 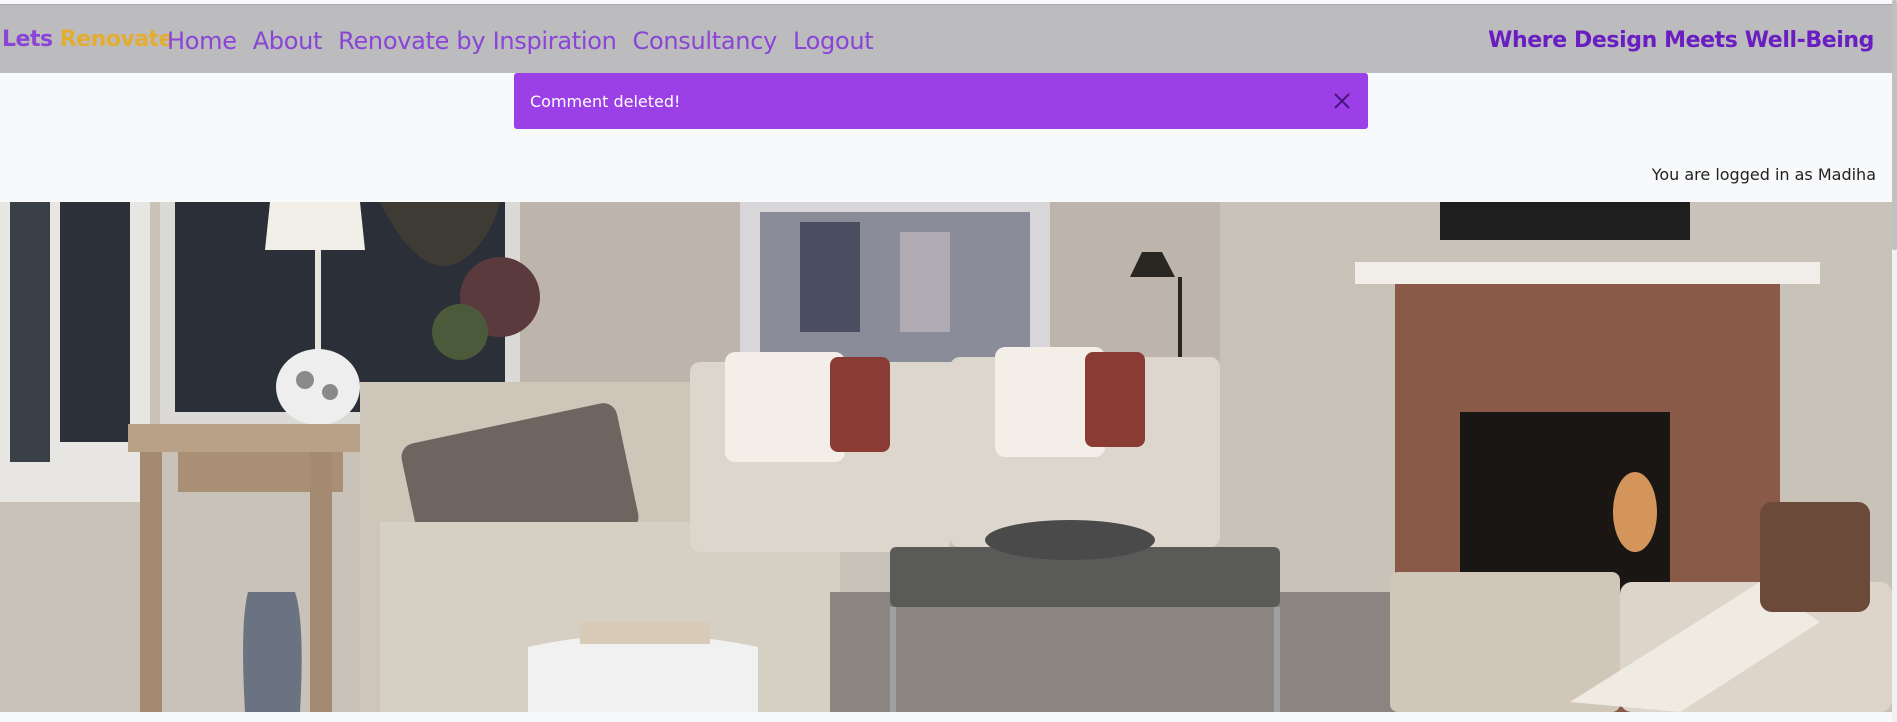 What do you see at coordinates (1681, 40) in the screenshot?
I see `tagline: Where Design Meets Well-Being` at bounding box center [1681, 40].